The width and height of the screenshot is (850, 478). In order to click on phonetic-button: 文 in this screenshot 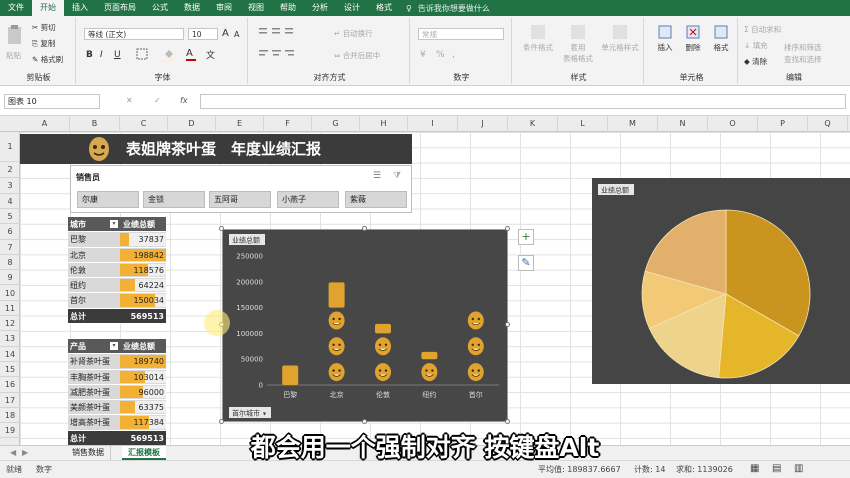, I will do `click(210, 54)`.